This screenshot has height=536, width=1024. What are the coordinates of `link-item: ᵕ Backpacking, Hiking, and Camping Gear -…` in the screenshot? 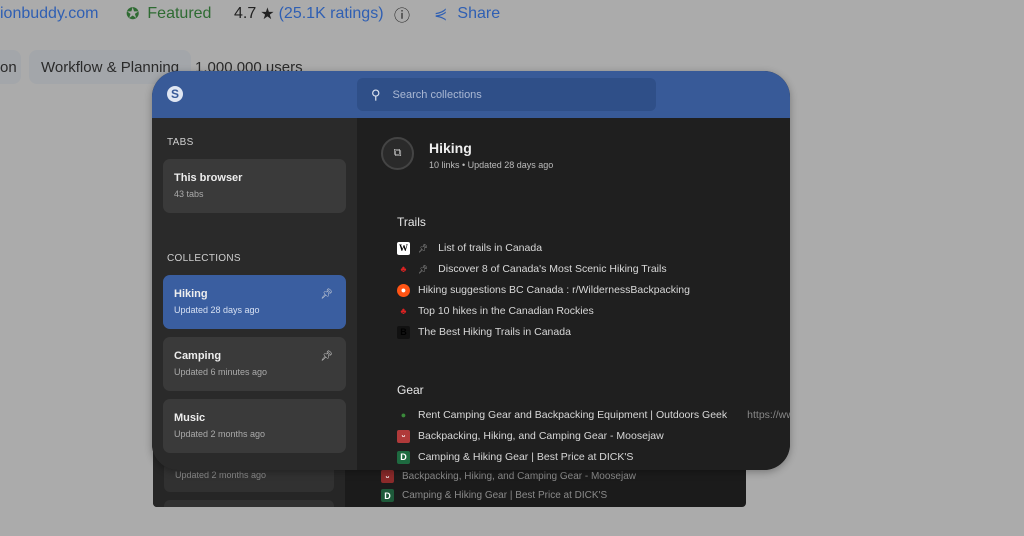 It's located at (530, 436).